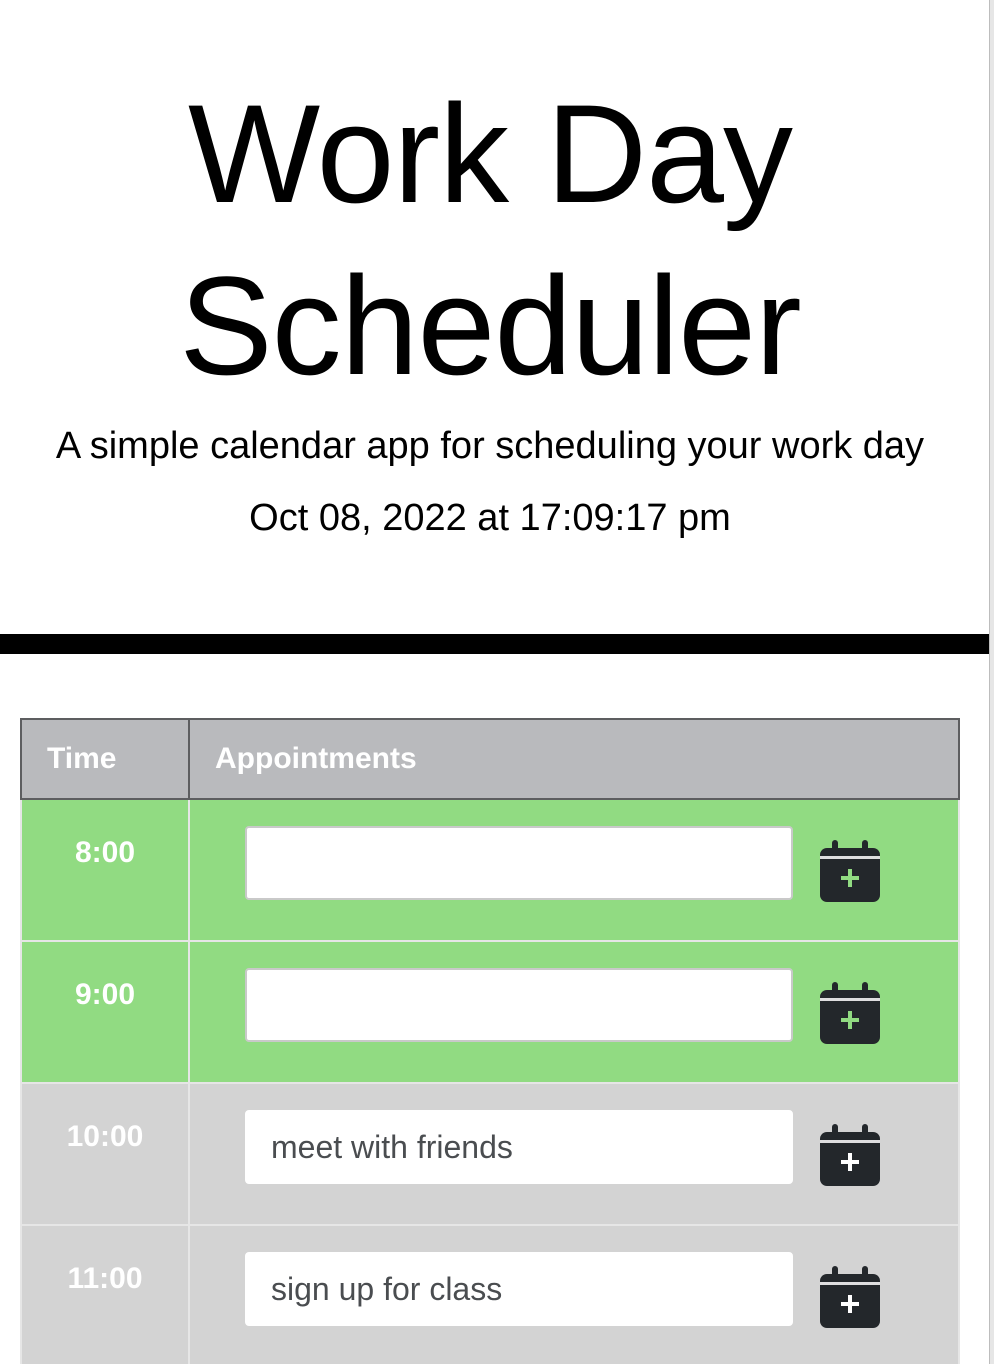  Describe the element at coordinates (490, 518) in the screenshot. I see `current-datetime: Oct 08, 2022 at 17:09:17 pm` at that location.